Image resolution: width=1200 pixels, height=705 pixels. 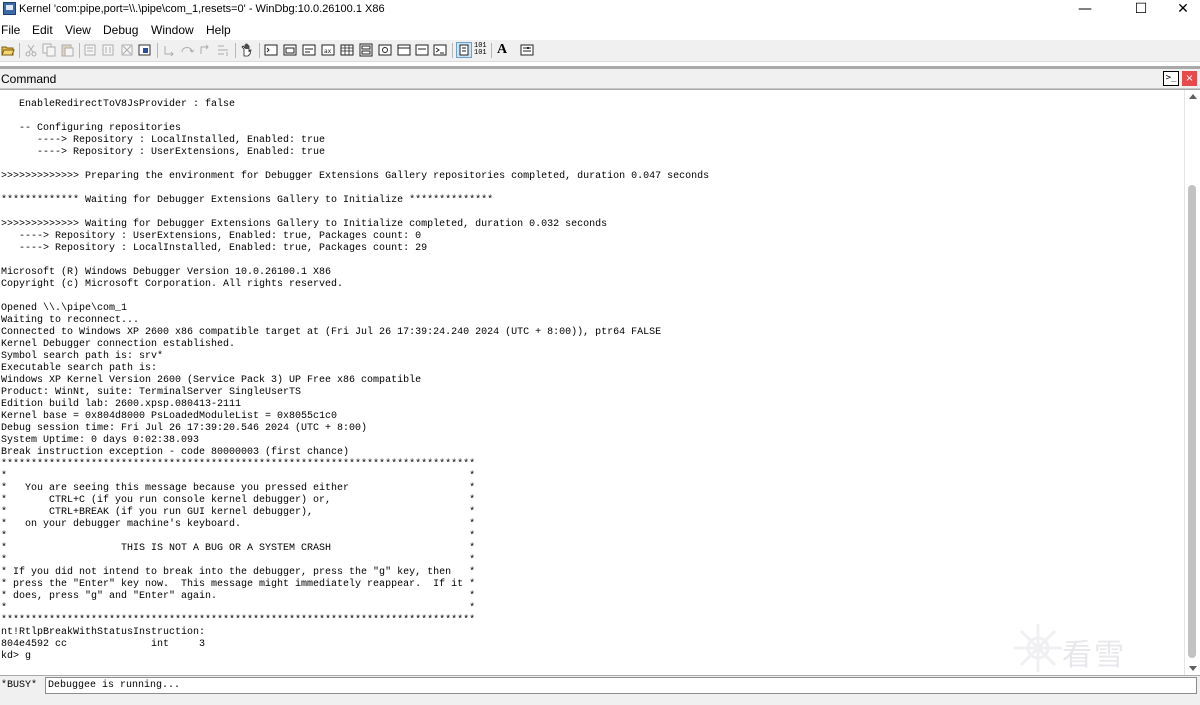 I want to click on source-mode-icon, so click(x=440, y=50).